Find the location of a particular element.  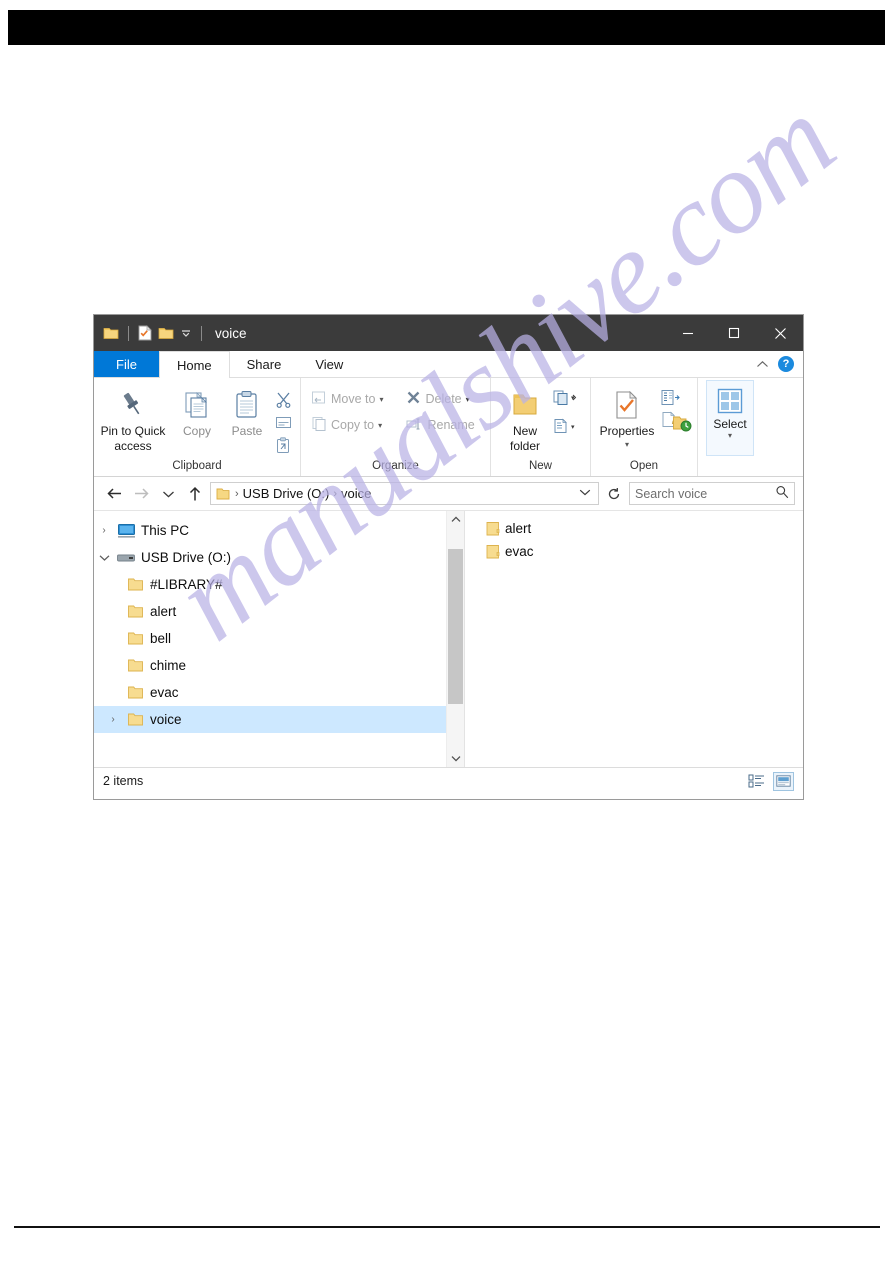

tree-label-chime: chime is located at coordinates (168, 665).